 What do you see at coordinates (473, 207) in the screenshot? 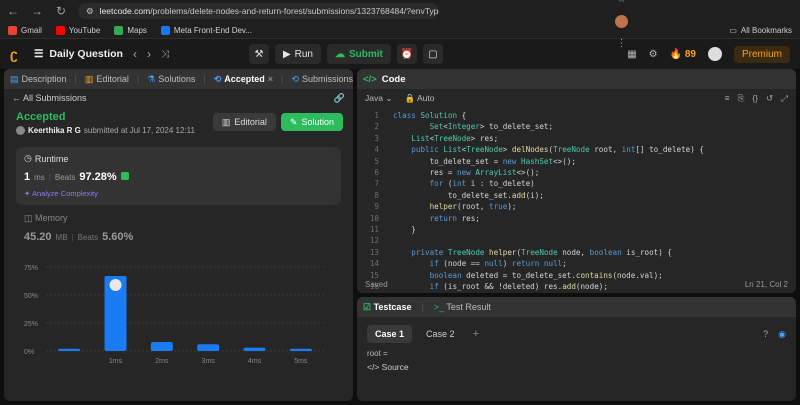
I see `line-text: helper(root, true);` at bounding box center [473, 207].